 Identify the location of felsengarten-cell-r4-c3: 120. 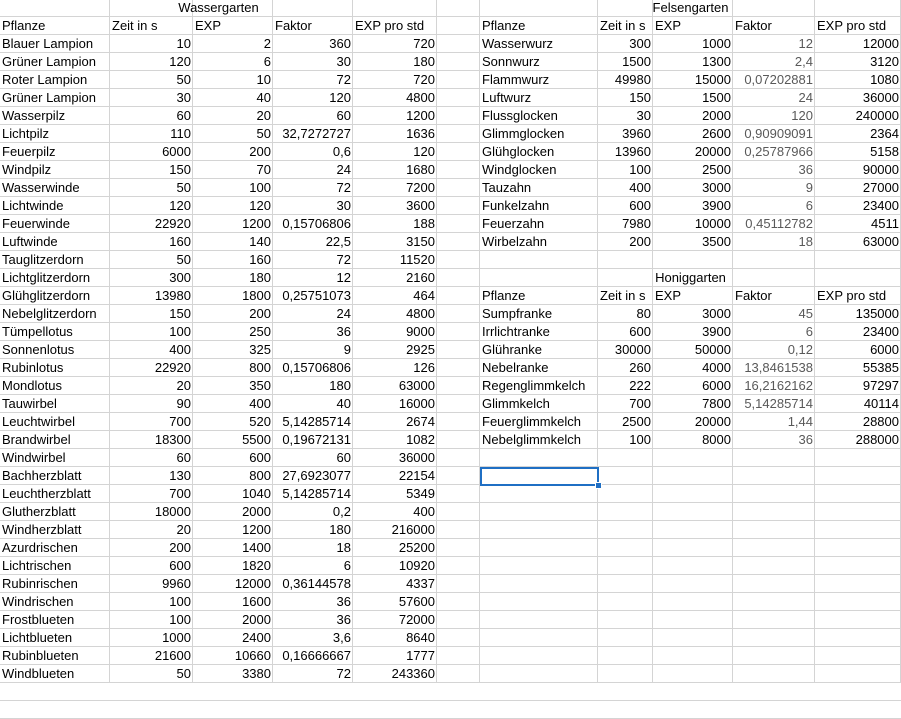
(774, 116).